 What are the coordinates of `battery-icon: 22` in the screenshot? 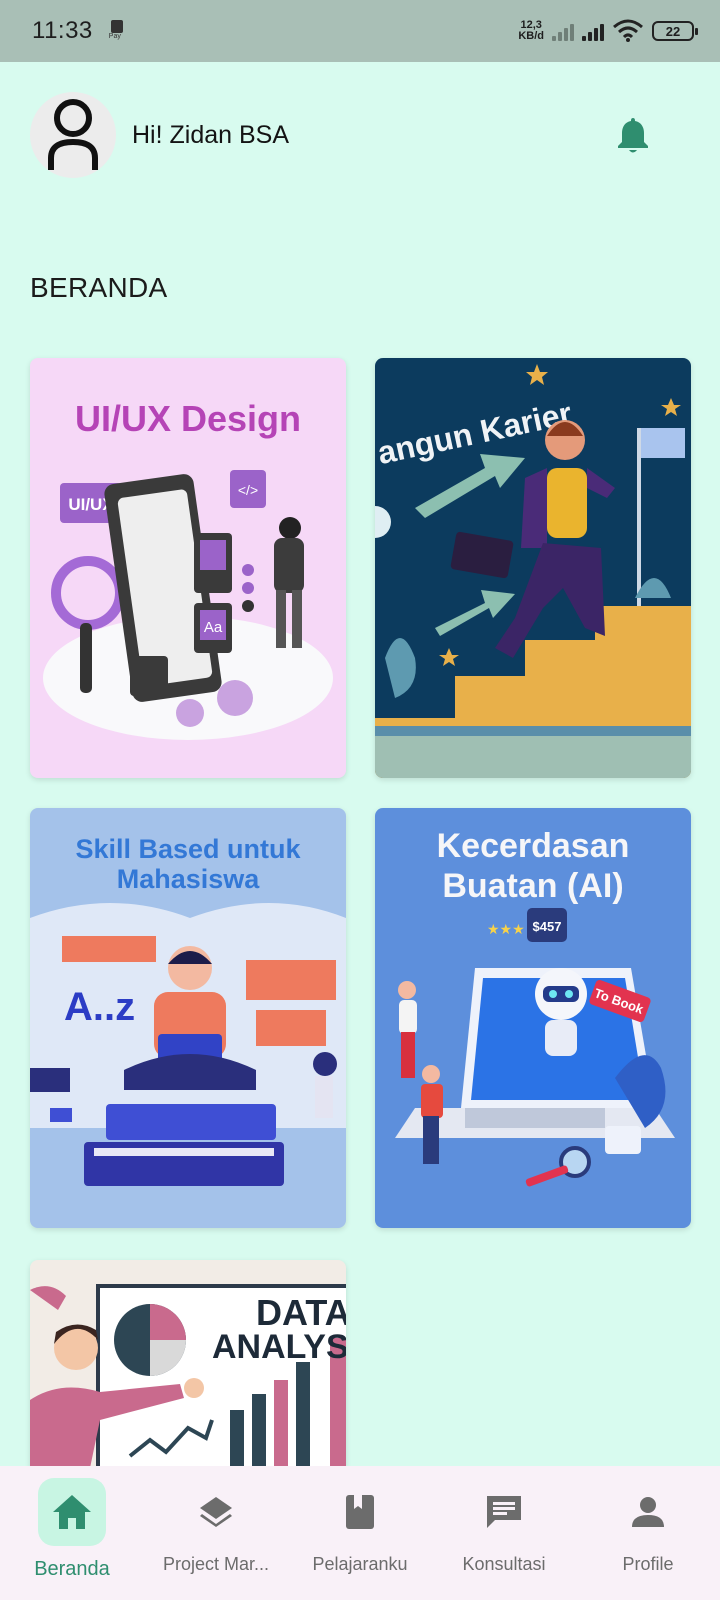 It's located at (675, 31).